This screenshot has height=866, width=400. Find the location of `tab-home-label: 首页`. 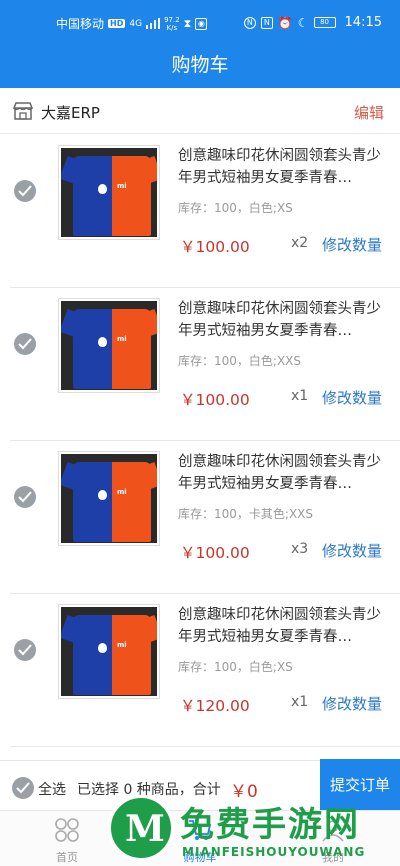

tab-home-label: 首页 is located at coordinates (67, 857).